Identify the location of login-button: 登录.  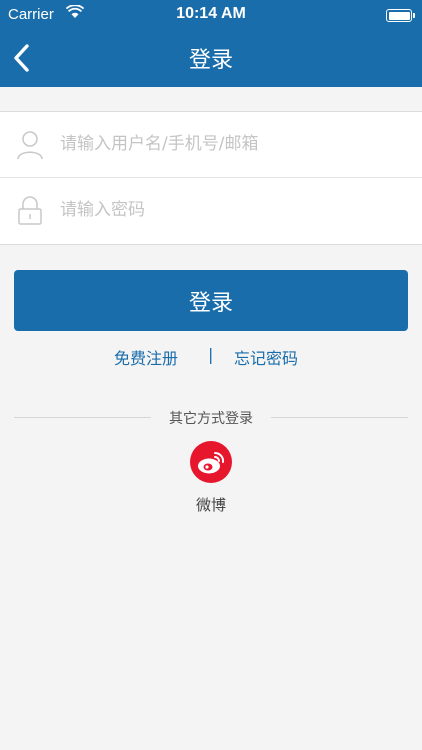
(211, 300).